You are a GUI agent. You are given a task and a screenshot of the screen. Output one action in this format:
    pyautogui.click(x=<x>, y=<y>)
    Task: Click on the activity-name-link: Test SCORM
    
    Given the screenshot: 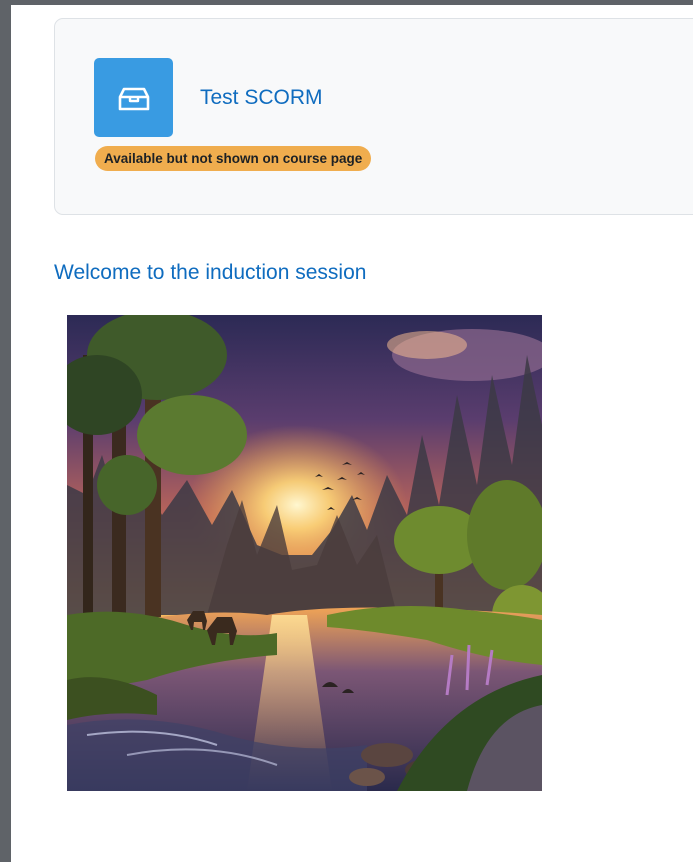 What is the action you would take?
    pyautogui.click(x=261, y=98)
    